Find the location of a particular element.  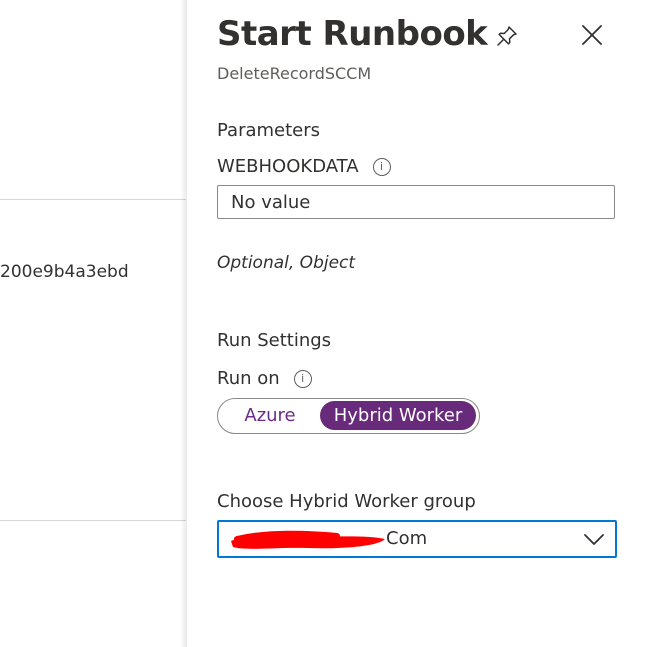

webhookdata-label: WEBHOOKDATA is located at coordinates (288, 166).